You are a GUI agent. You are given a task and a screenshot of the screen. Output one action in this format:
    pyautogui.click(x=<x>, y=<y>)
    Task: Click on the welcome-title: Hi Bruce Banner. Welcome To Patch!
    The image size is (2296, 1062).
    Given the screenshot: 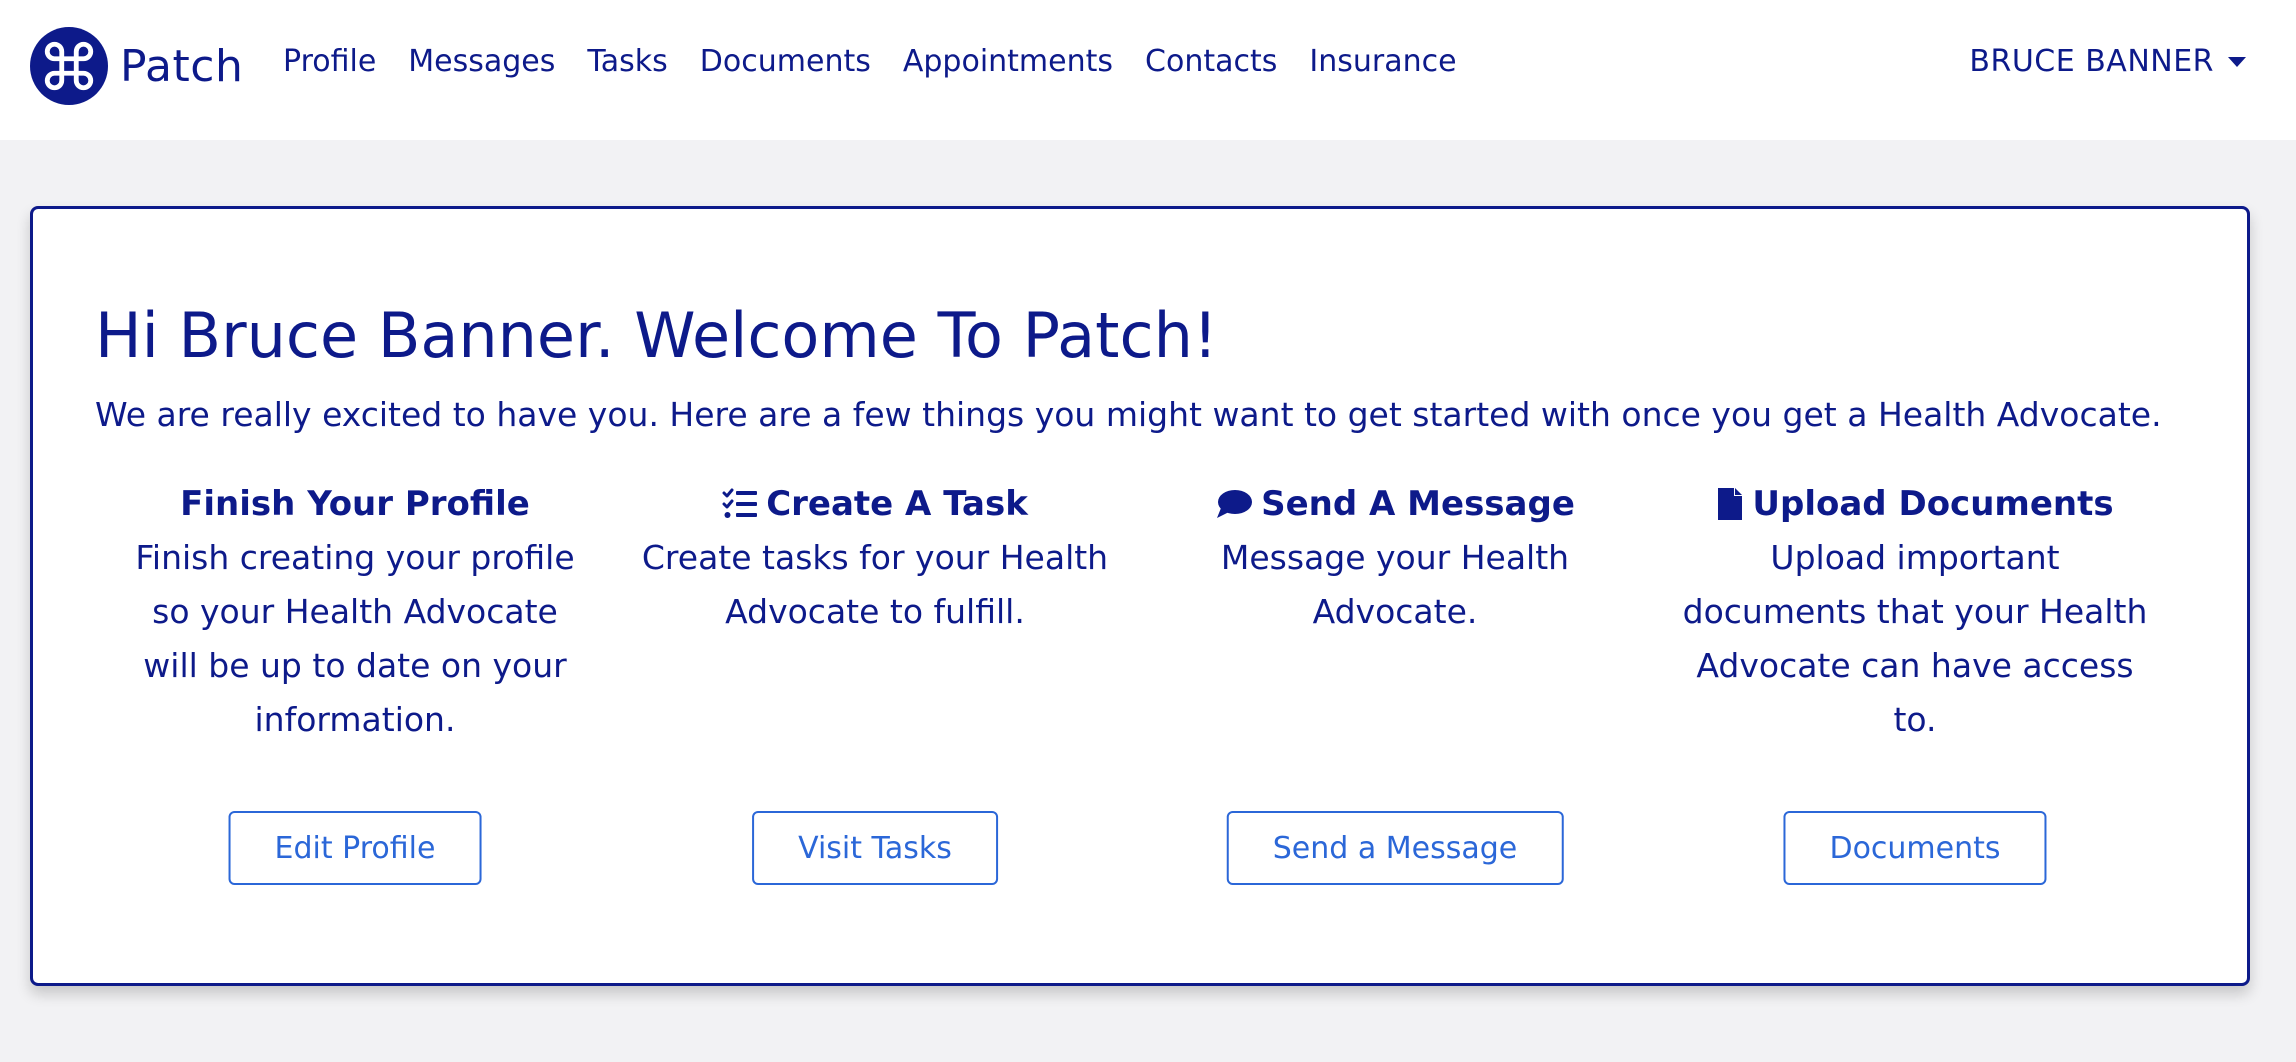 What is the action you would take?
    pyautogui.click(x=656, y=335)
    